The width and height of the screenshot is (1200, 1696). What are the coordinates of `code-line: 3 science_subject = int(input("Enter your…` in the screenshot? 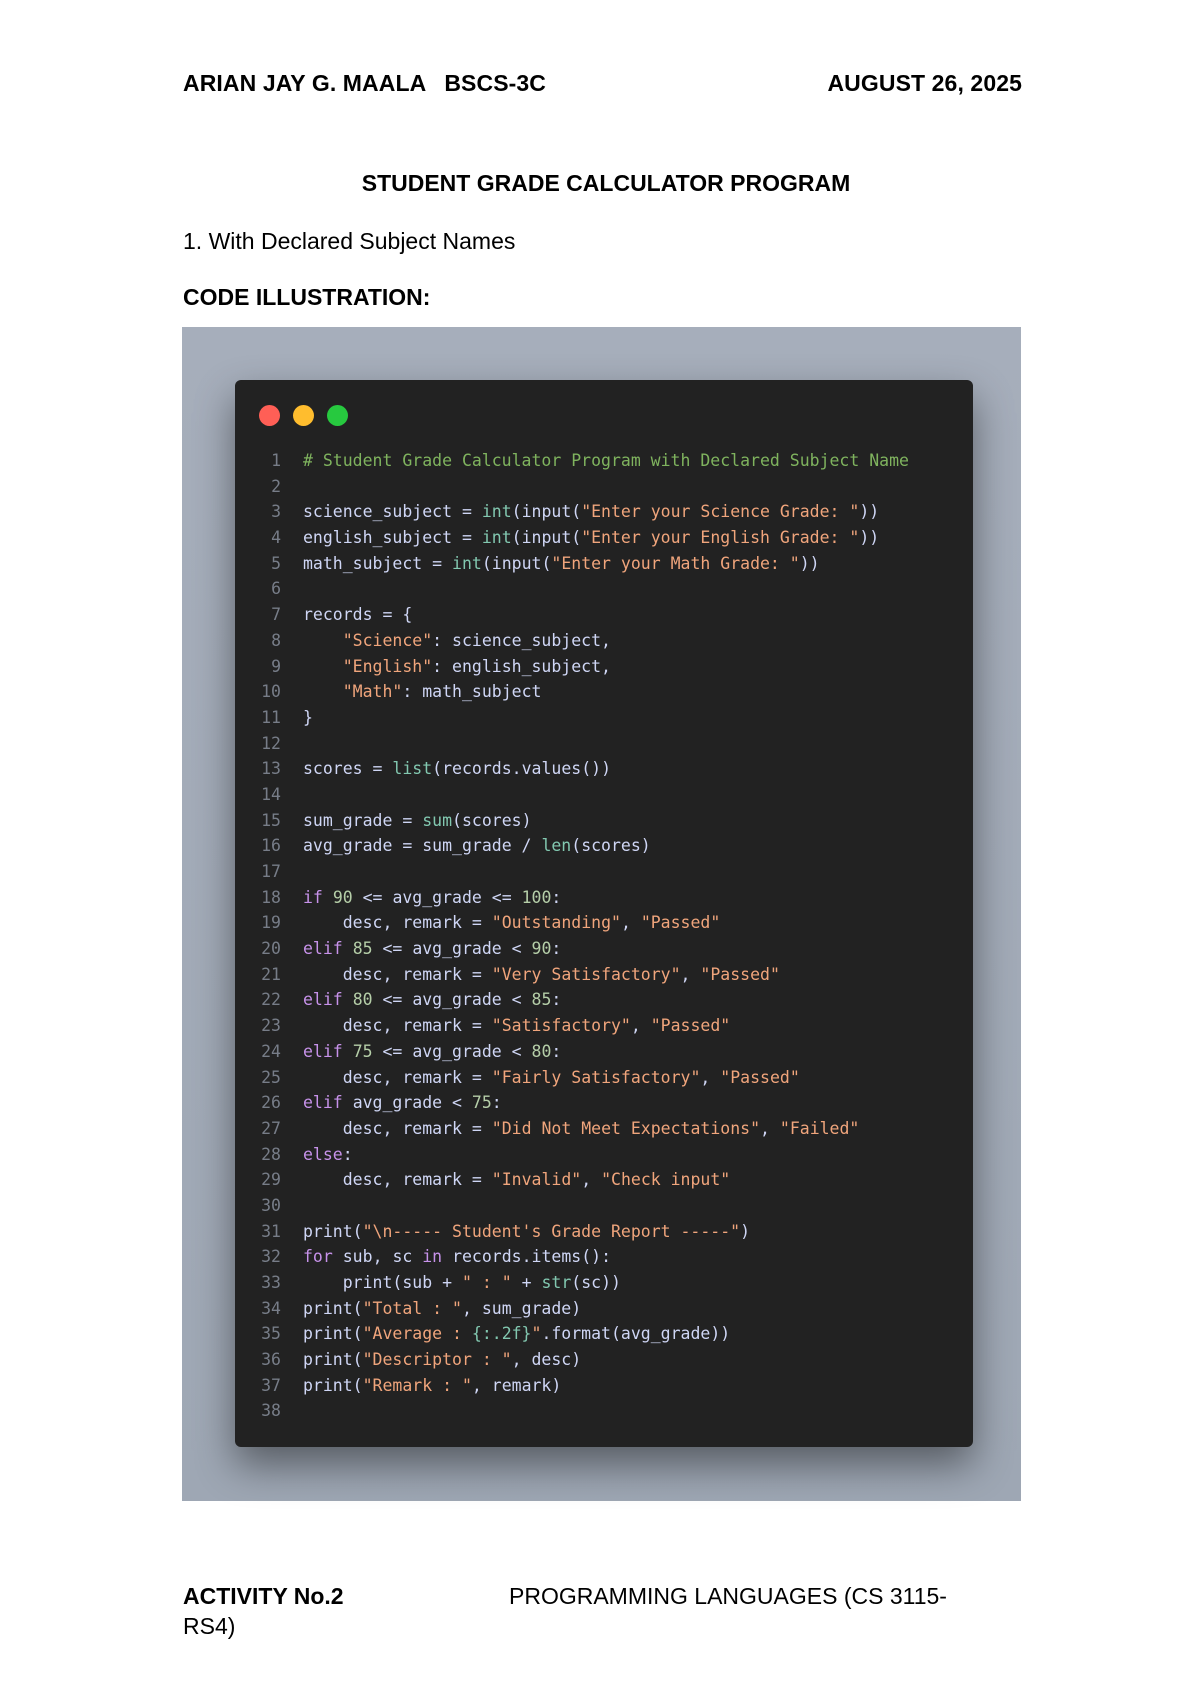 It's located at (604, 512).